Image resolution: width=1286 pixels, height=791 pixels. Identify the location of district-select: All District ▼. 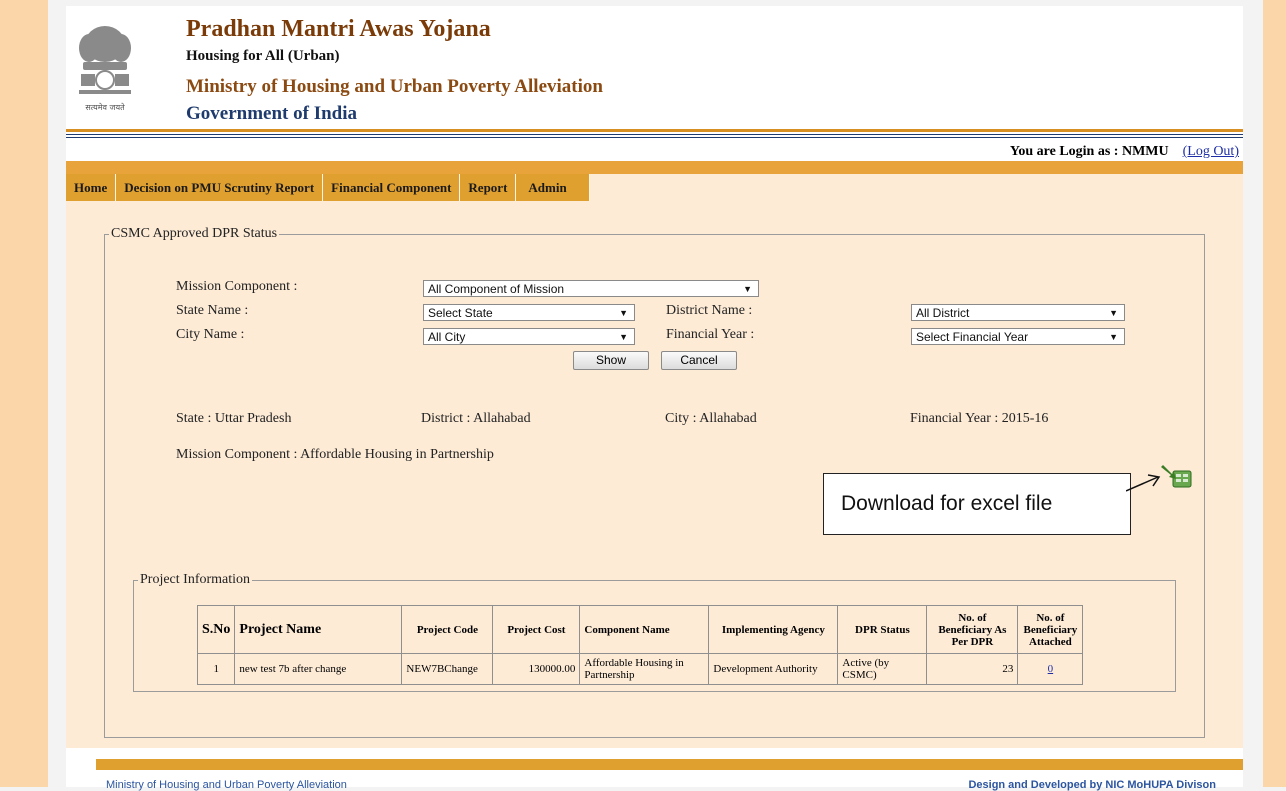
(1018, 312).